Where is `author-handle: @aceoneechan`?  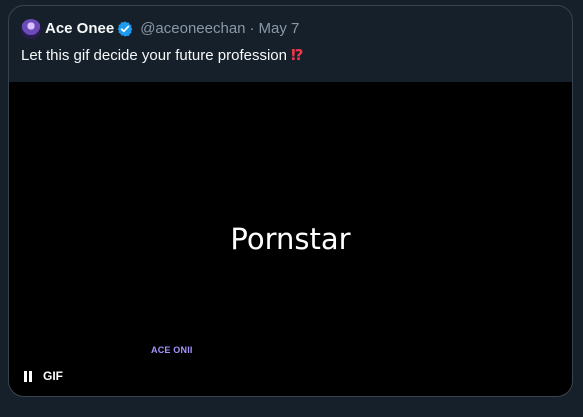
author-handle: @aceoneechan is located at coordinates (192, 29).